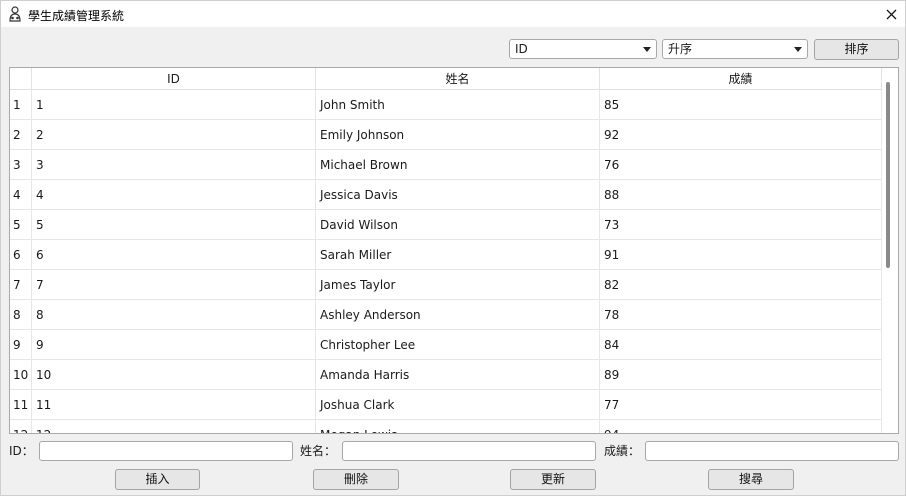  What do you see at coordinates (583, 49) in the screenshot?
I see `sort-field-select: ID` at bounding box center [583, 49].